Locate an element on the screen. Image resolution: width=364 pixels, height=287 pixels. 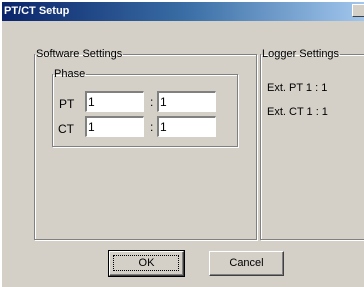
window-title: PT/CT Setup is located at coordinates (37, 11).